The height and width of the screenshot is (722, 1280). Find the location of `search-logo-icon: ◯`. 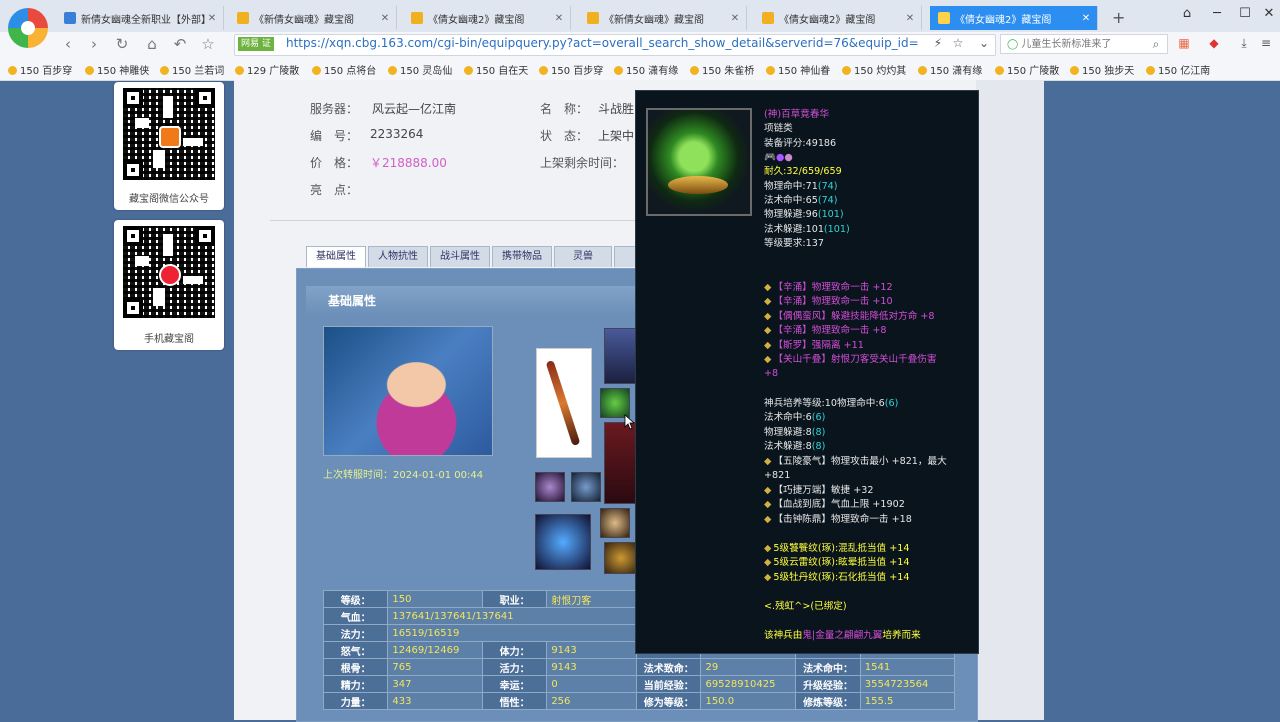

search-logo-icon: ◯ is located at coordinates (1013, 44).